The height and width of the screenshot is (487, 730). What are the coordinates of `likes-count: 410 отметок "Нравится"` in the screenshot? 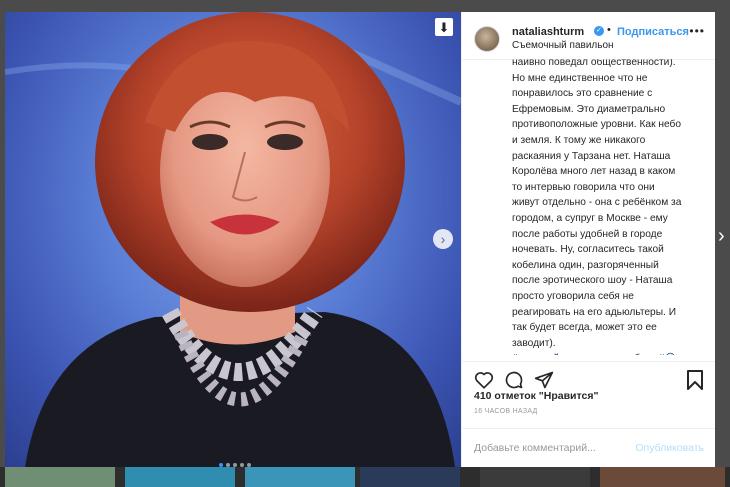 It's located at (536, 396).